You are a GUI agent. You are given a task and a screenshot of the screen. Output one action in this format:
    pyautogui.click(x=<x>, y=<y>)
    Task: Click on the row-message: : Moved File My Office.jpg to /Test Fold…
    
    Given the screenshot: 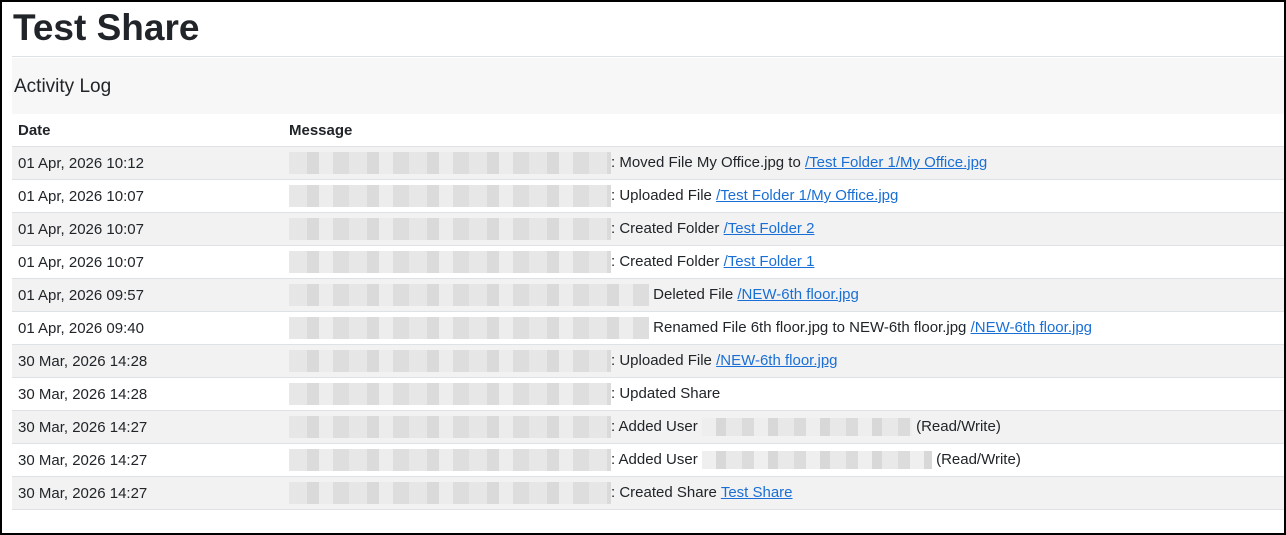 What is the action you would take?
    pyautogui.click(x=783, y=163)
    